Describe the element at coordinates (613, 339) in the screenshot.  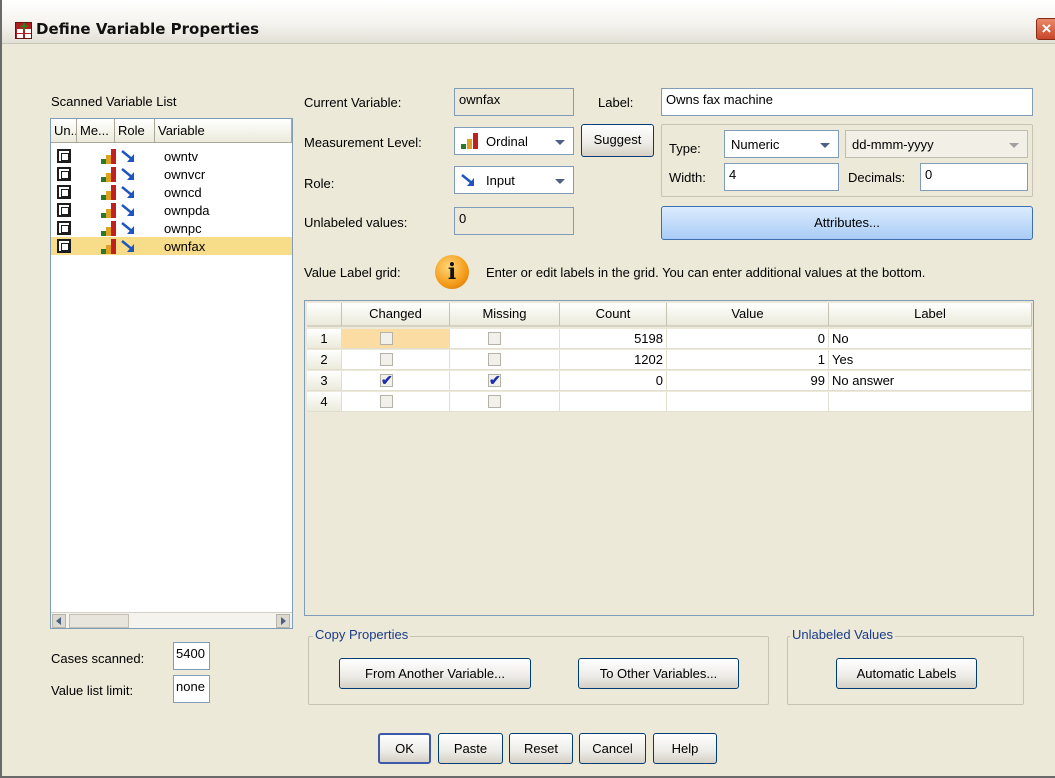
I see `grid-cell-count: 5198` at that location.